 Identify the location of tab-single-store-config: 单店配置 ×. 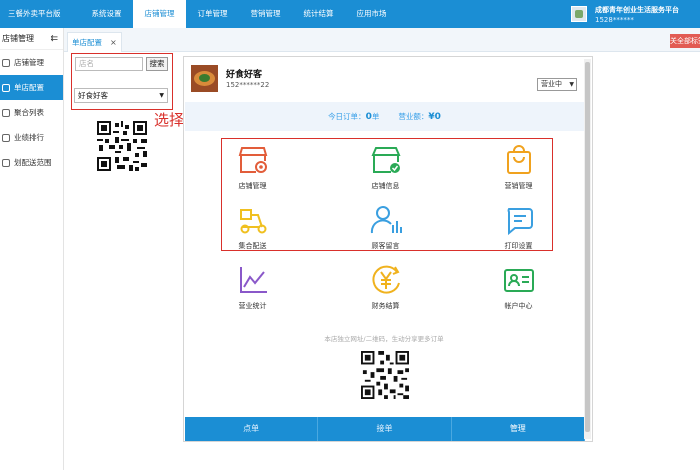
(94, 42).